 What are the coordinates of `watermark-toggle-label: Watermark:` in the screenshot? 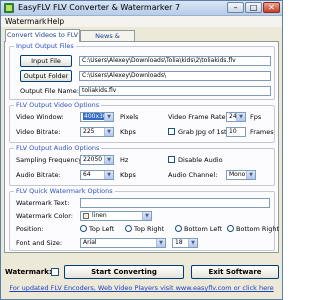 It's located at (28, 272).